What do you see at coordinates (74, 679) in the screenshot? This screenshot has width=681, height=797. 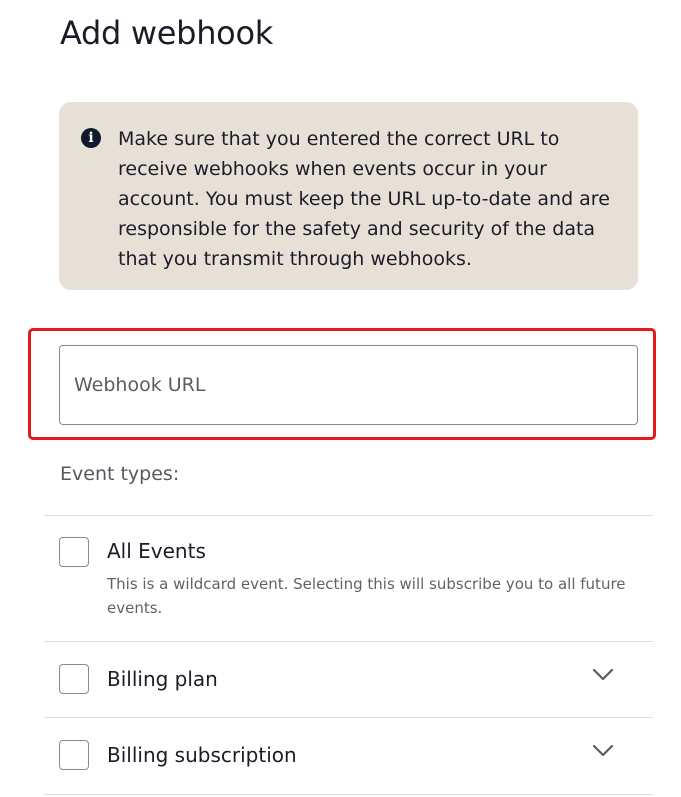 I see `billing-plan-checkbox` at bounding box center [74, 679].